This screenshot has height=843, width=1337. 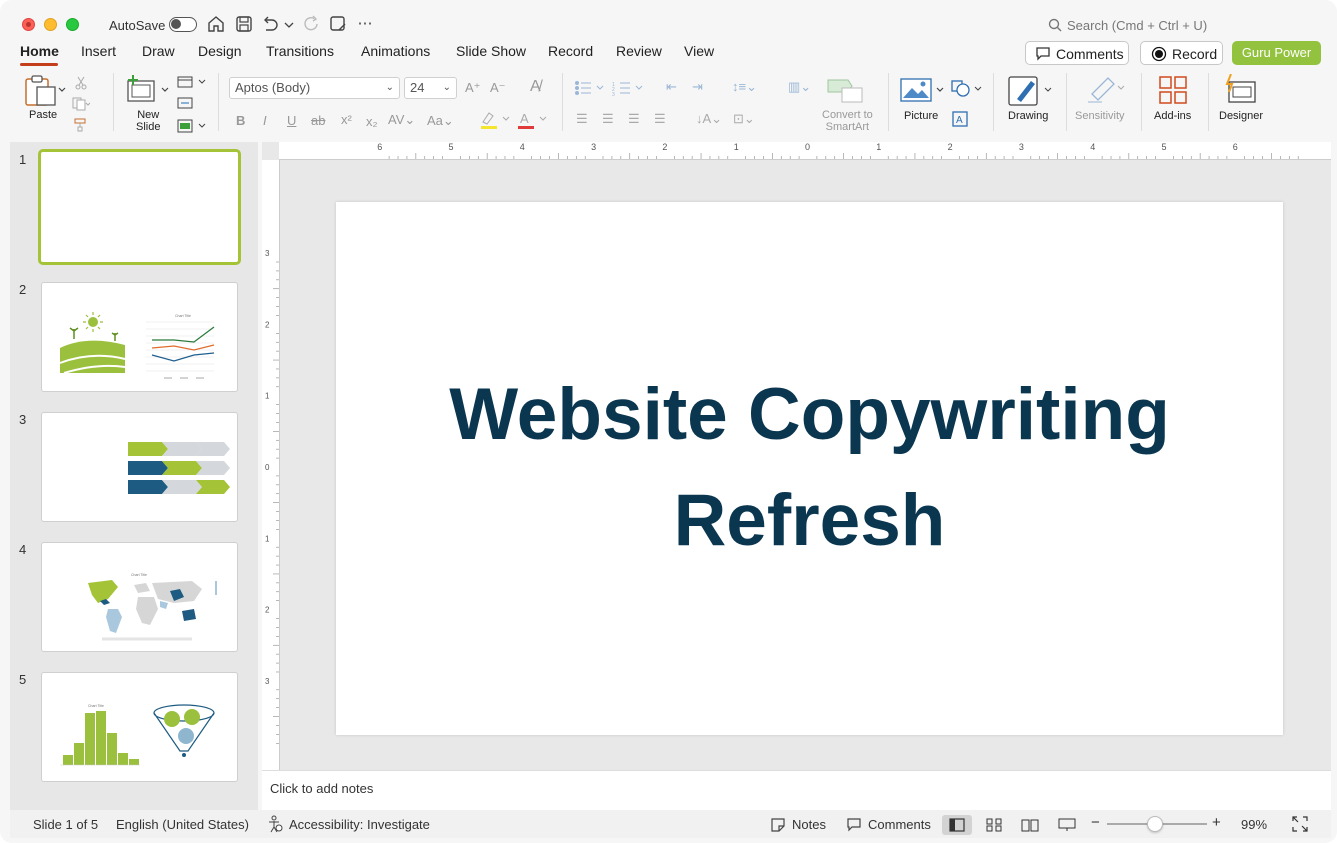 I want to click on notes-icon, so click(x=778, y=824).